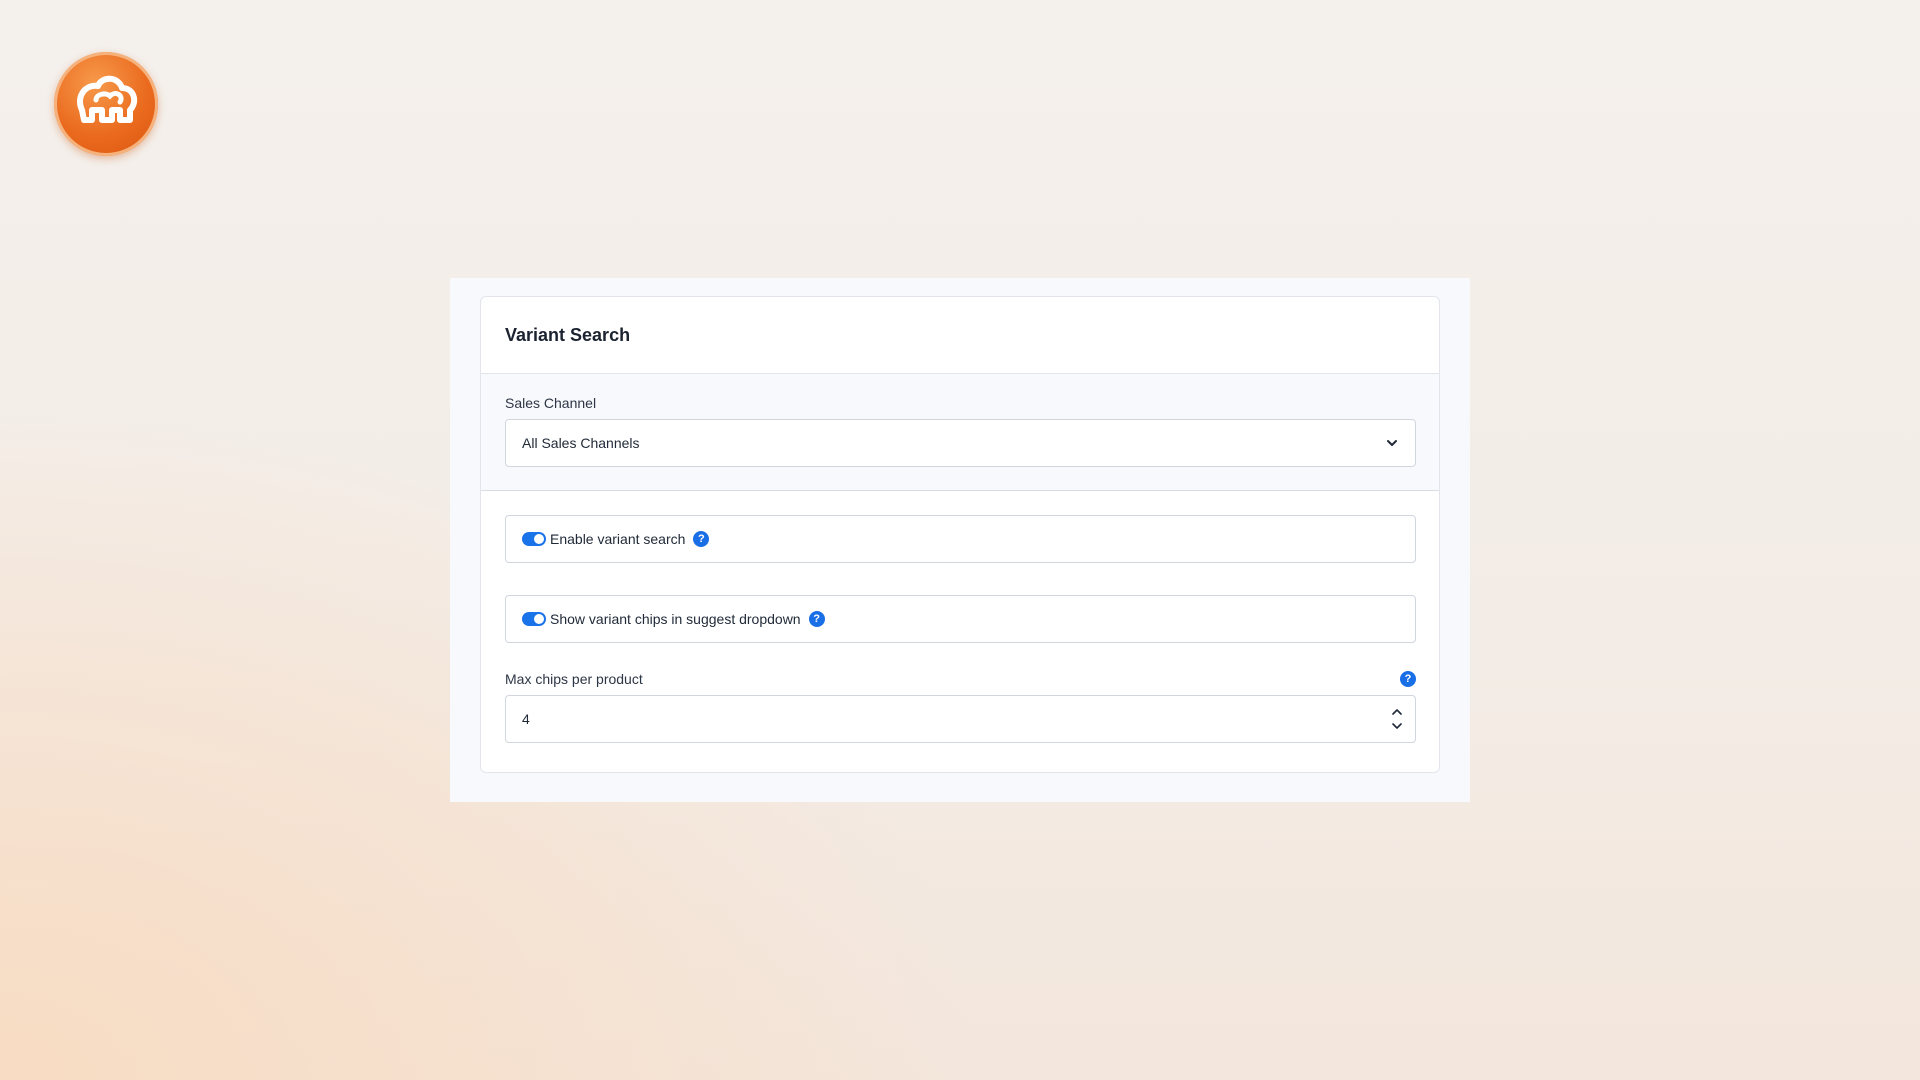  I want to click on enable-variant-search-switch, so click(534, 539).